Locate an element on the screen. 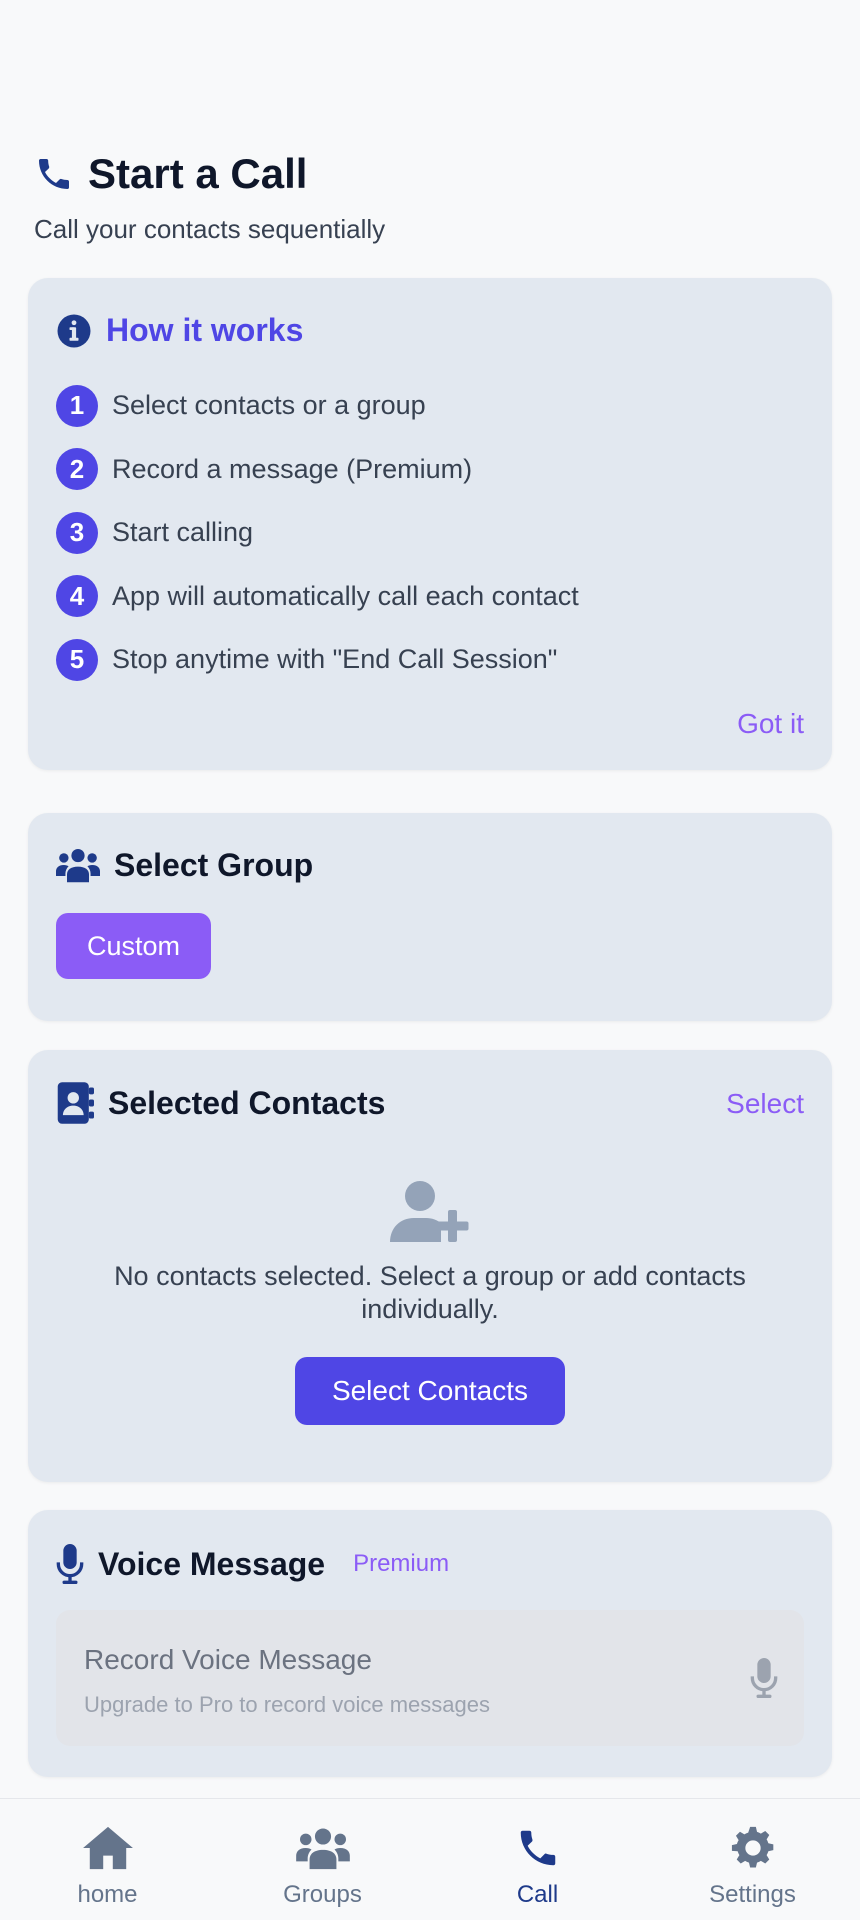 This screenshot has width=860, height=1920. select-group-card: Select Group Custom is located at coordinates (430, 917).